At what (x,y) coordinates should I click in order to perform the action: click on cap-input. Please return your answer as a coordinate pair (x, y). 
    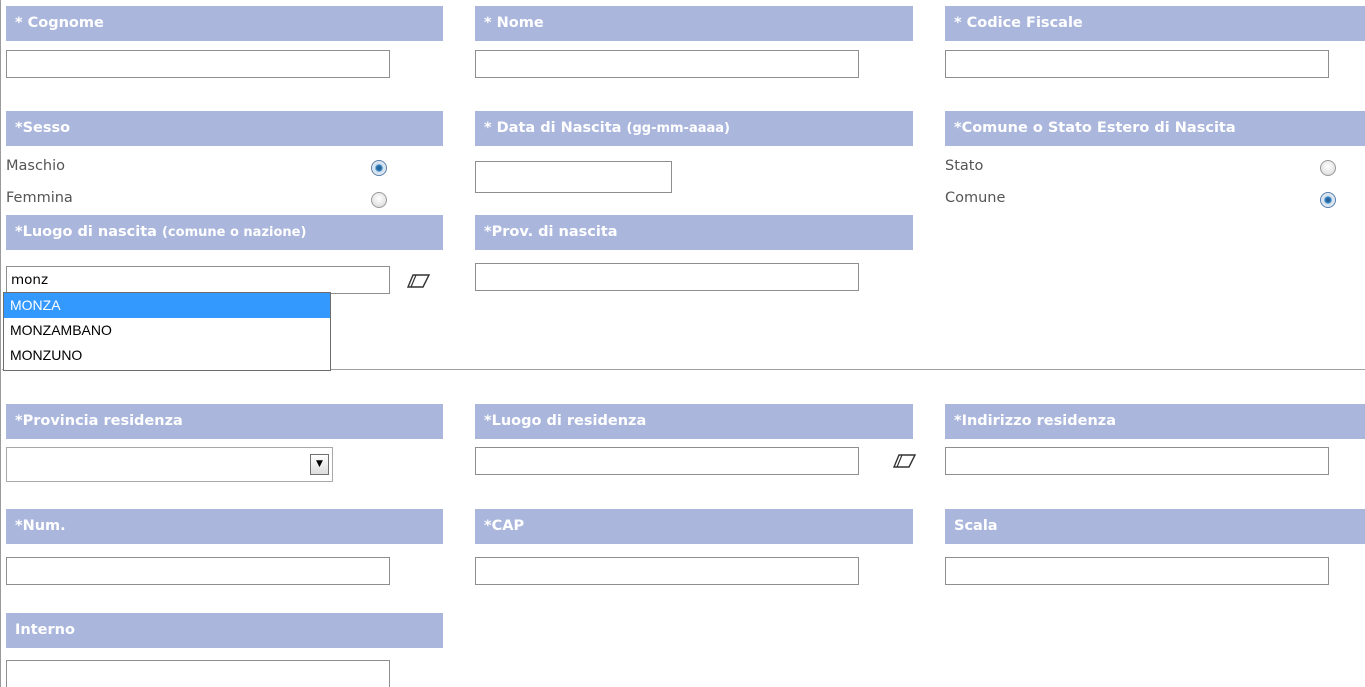
    Looking at the image, I should click on (667, 571).